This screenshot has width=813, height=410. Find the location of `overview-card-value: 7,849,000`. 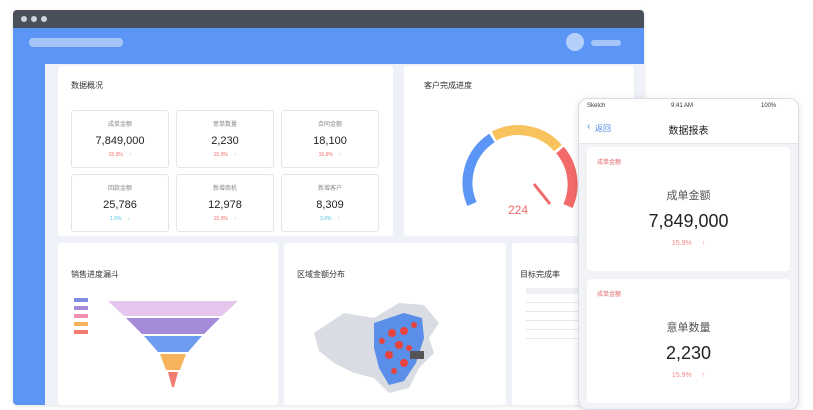

overview-card-value: 7,849,000 is located at coordinates (120, 141).